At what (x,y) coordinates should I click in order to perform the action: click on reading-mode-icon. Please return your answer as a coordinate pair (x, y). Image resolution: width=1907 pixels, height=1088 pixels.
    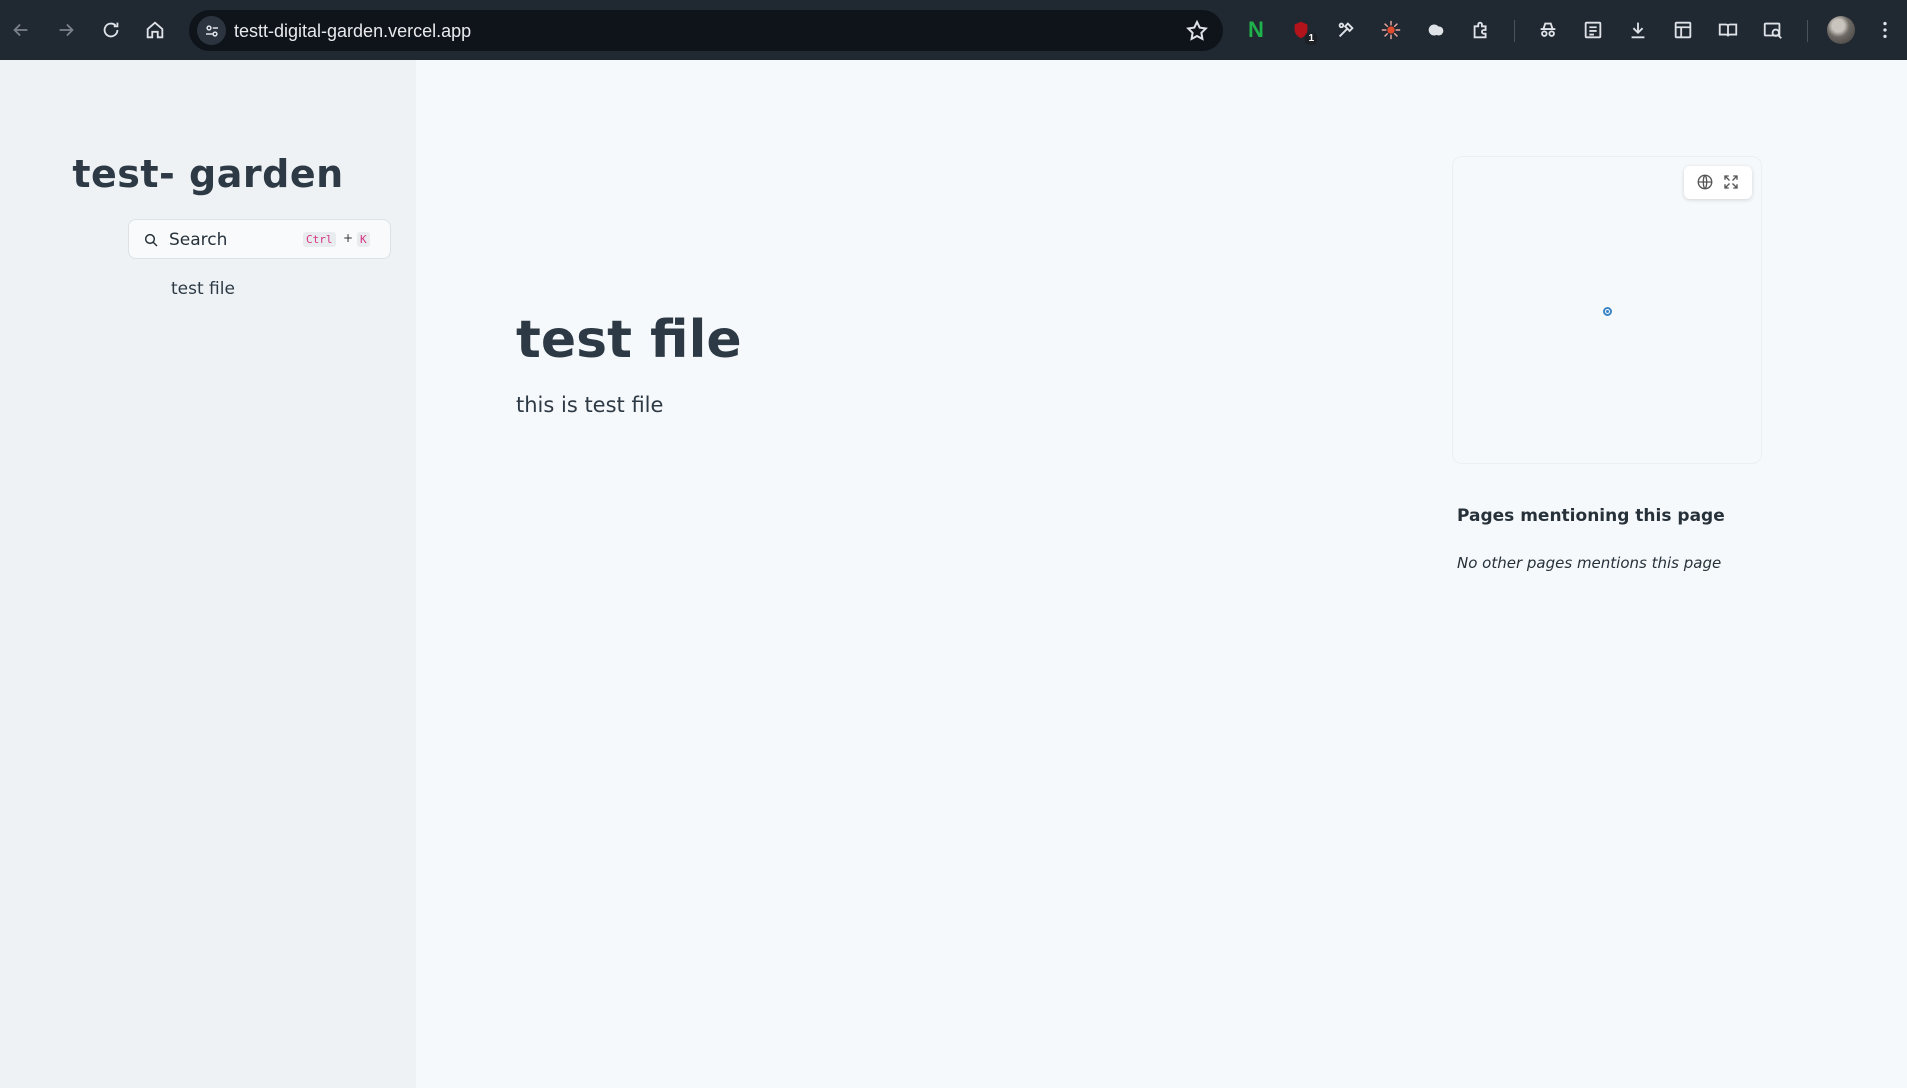
    Looking at the image, I should click on (1728, 30).